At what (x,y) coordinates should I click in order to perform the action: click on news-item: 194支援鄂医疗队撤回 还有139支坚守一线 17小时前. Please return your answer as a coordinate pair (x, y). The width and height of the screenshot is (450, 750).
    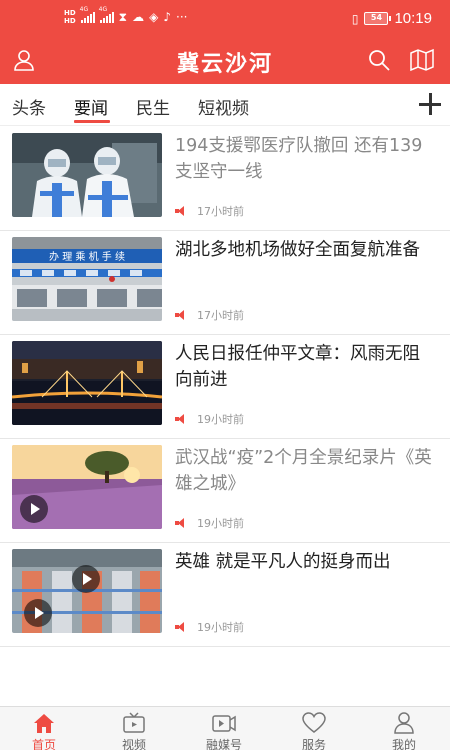
    Looking at the image, I should click on (225, 179).